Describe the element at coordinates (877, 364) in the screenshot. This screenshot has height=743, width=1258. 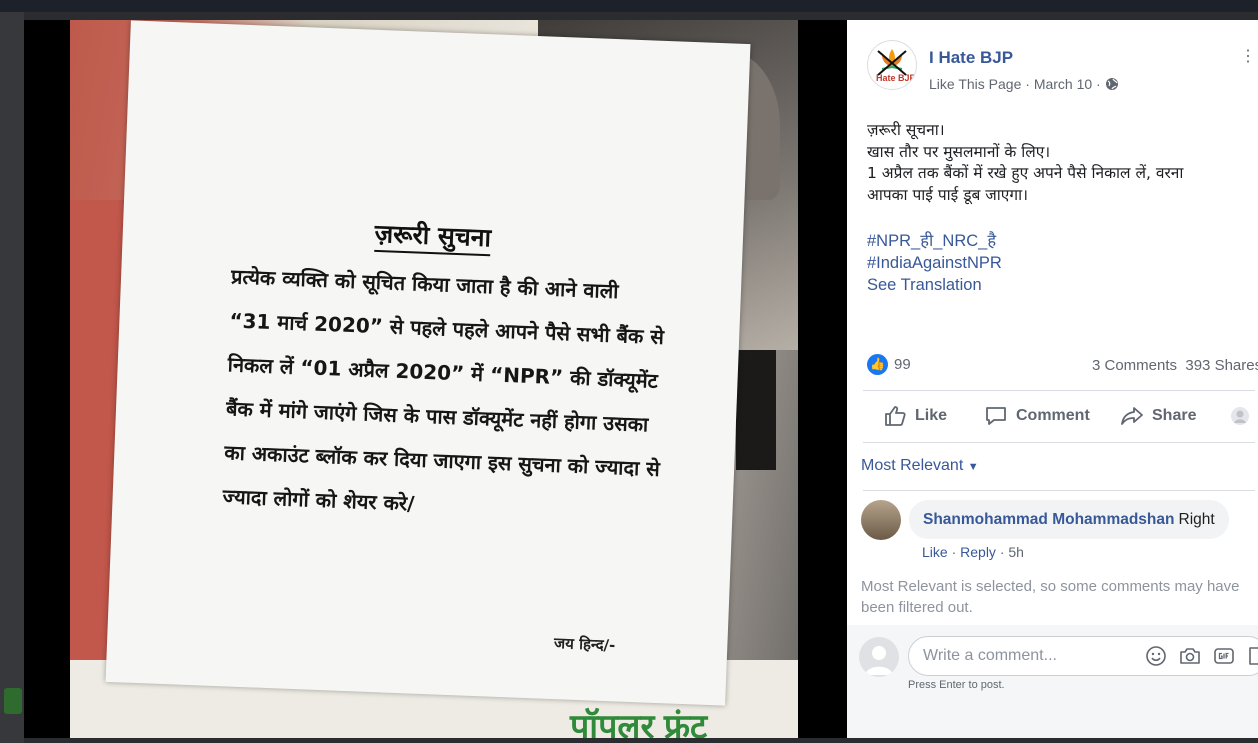
I see `like-reaction-icon: 👍` at that location.